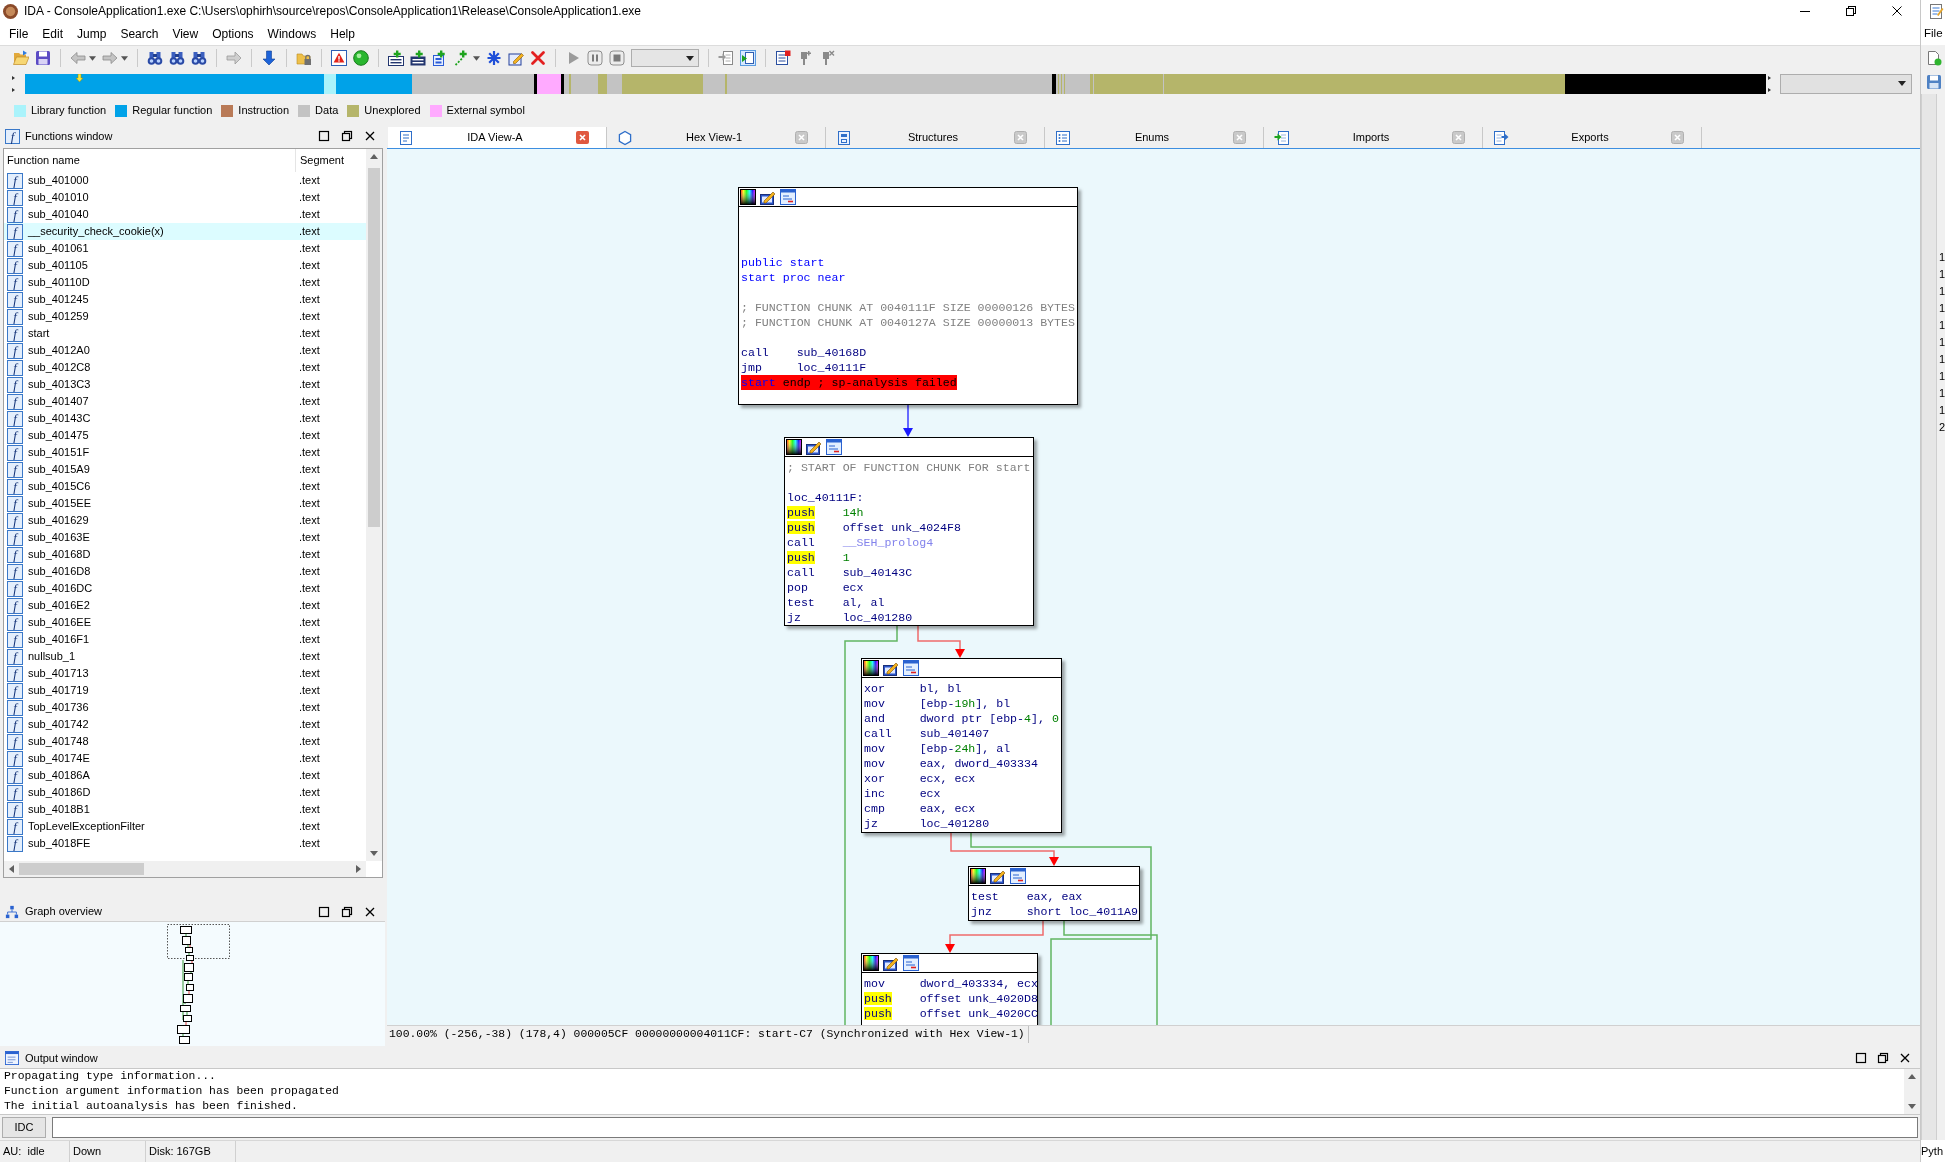 The image size is (1945, 1162). What do you see at coordinates (516, 58) in the screenshot?
I see `edit-icon` at bounding box center [516, 58].